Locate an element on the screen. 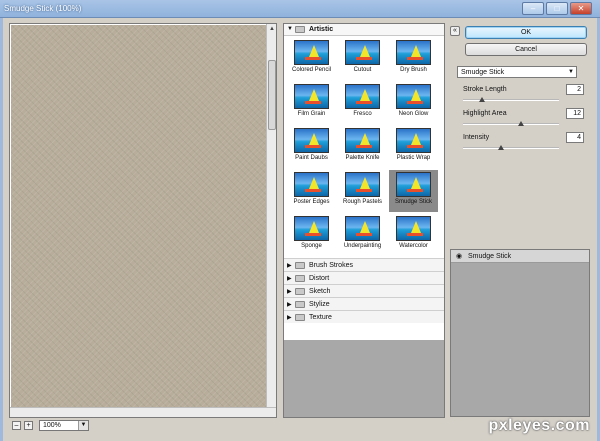 Image resolution: width=600 pixels, height=441 pixels. param-value-input: 4 is located at coordinates (575, 137).